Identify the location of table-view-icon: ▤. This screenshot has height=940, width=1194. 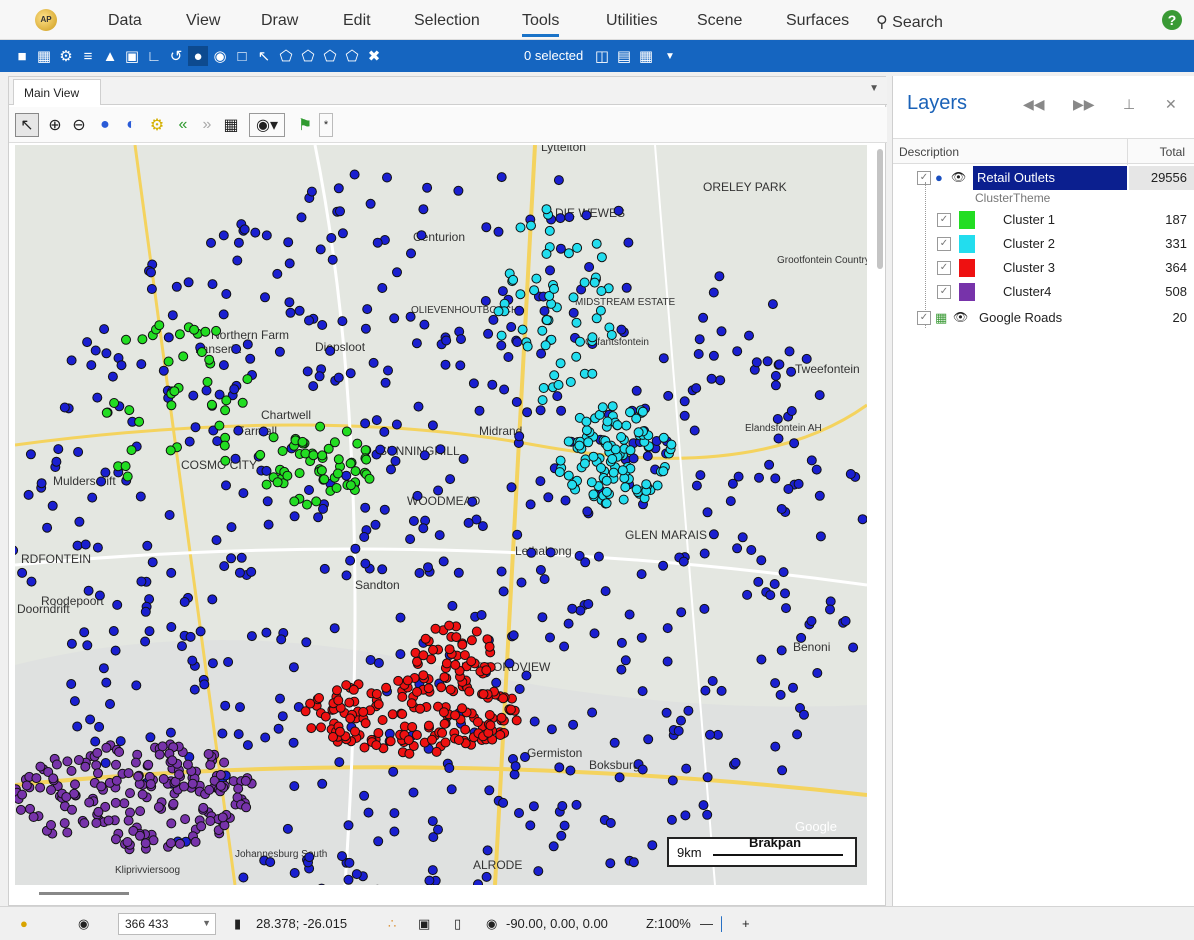
(624, 56).